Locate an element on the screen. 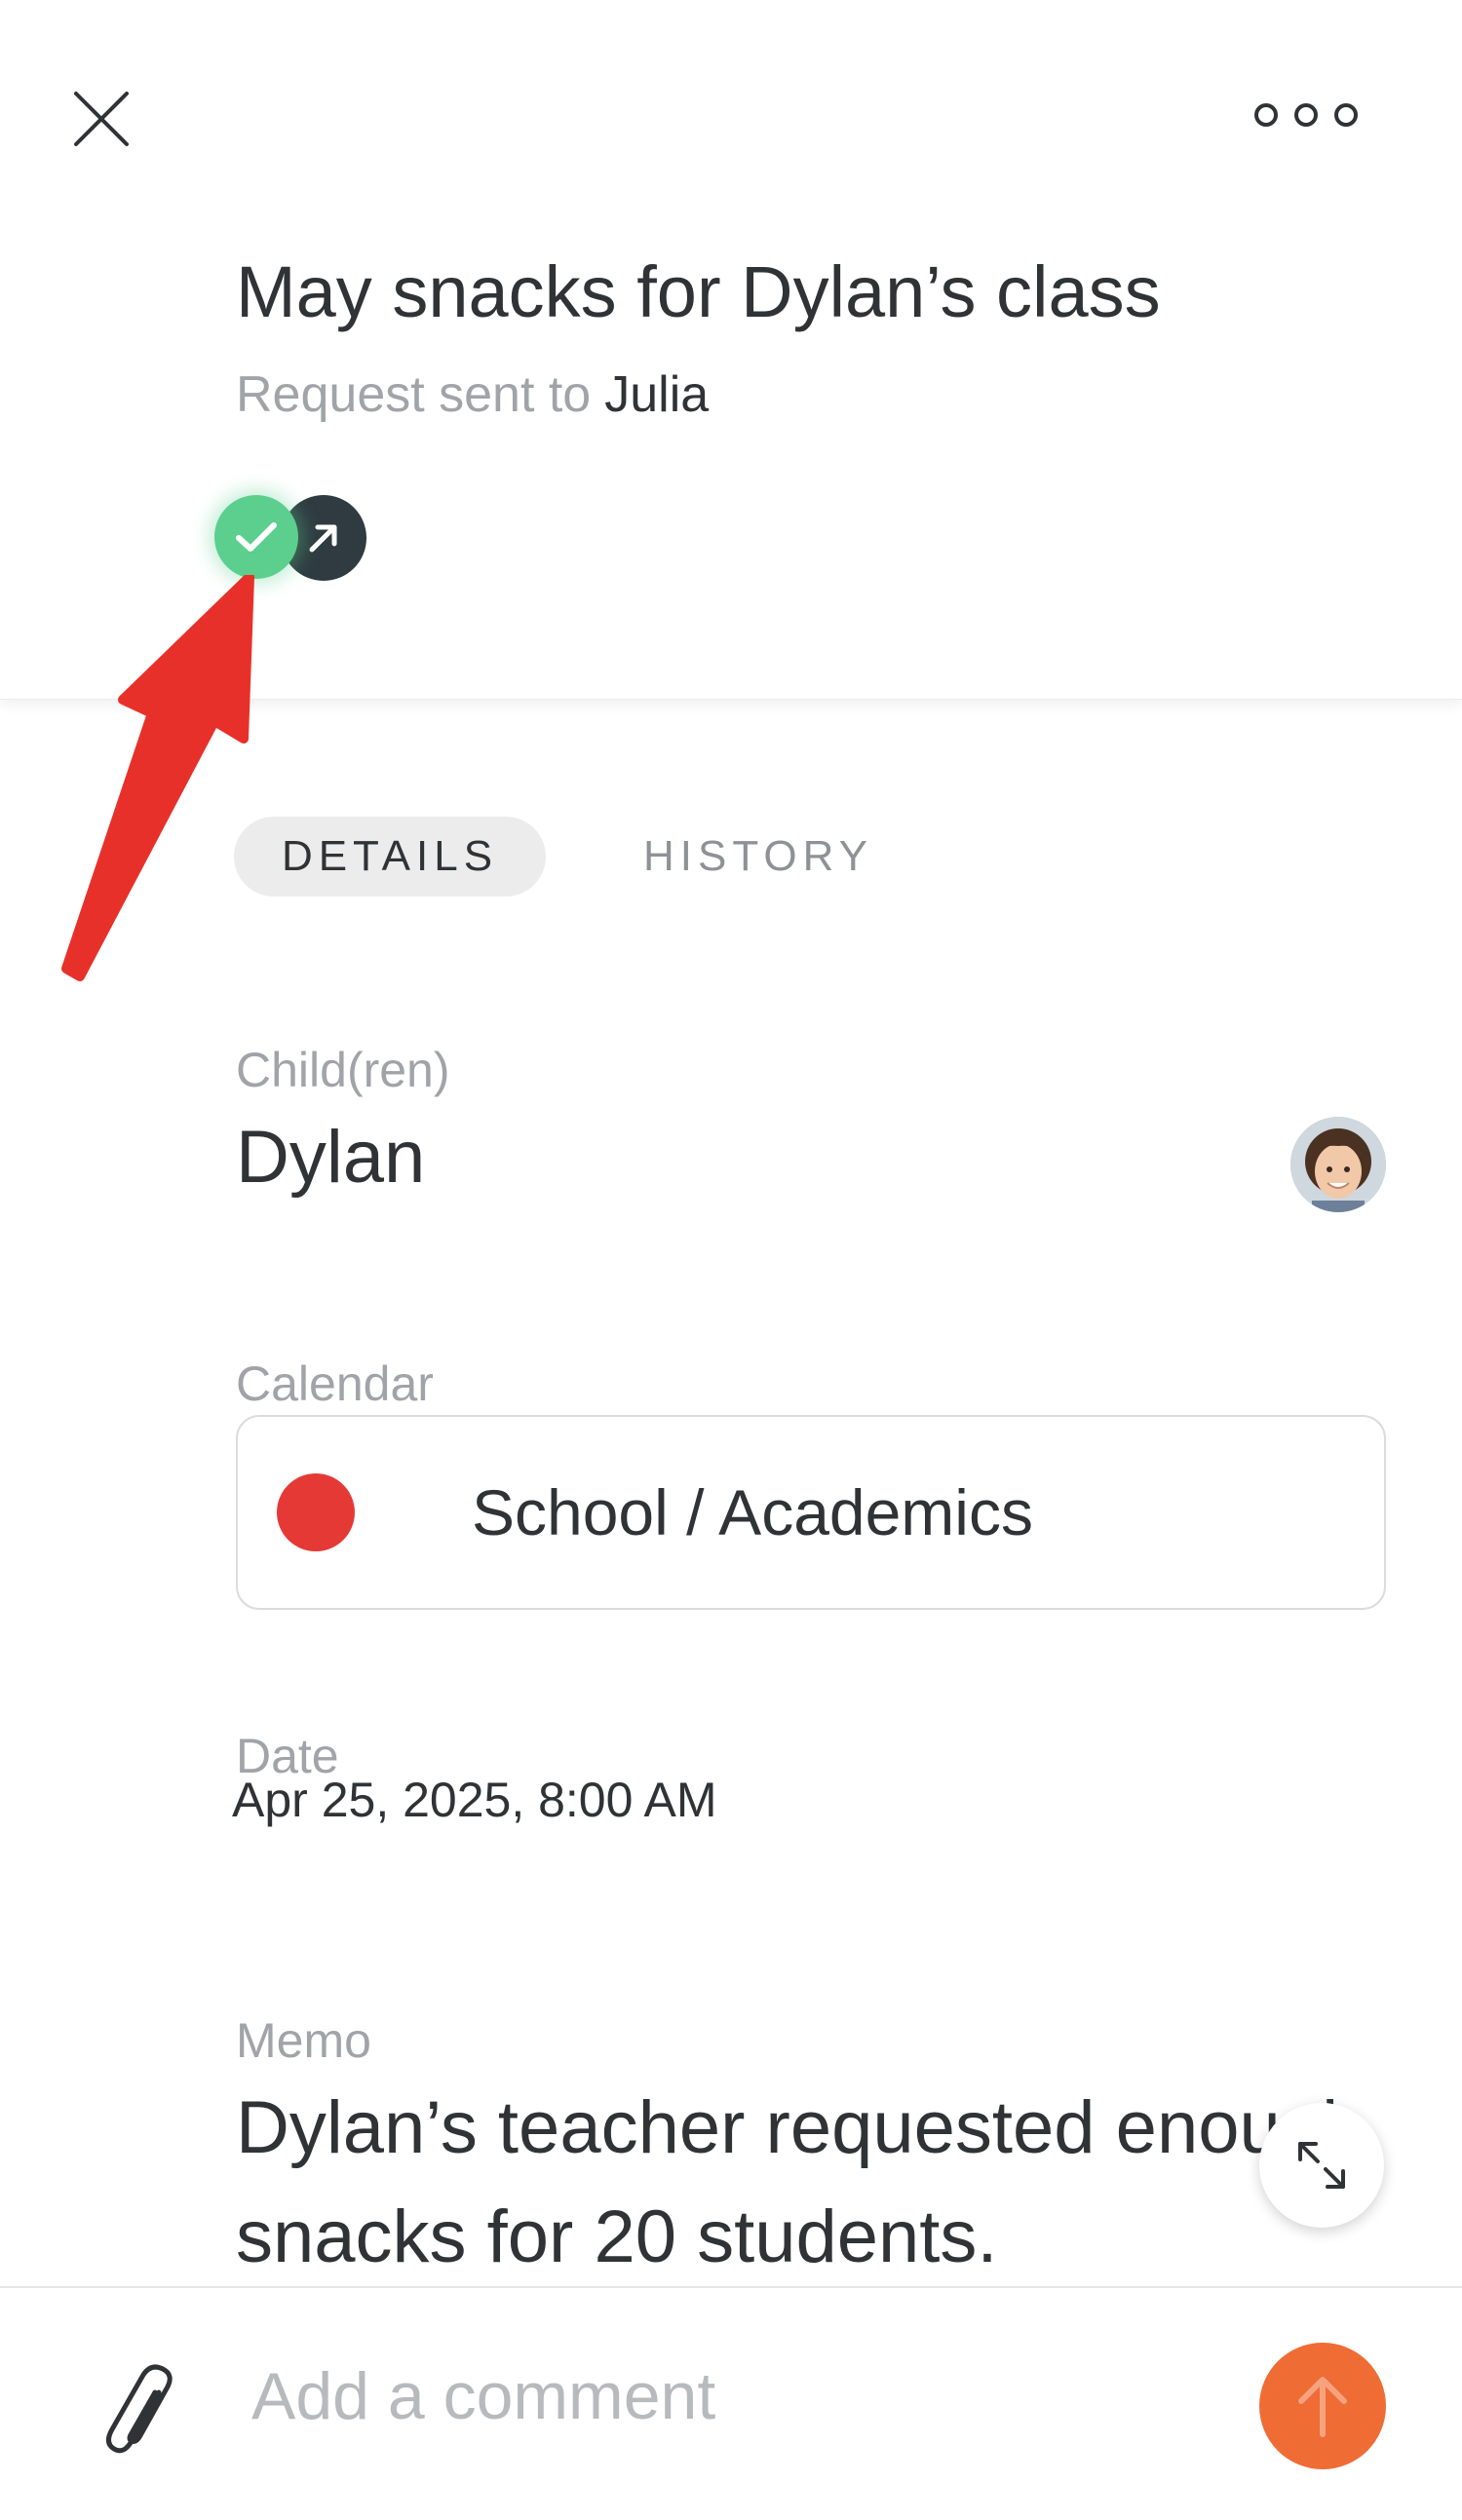 This screenshot has height=2520, width=1462. arrow-up-right-icon is located at coordinates (323, 538).